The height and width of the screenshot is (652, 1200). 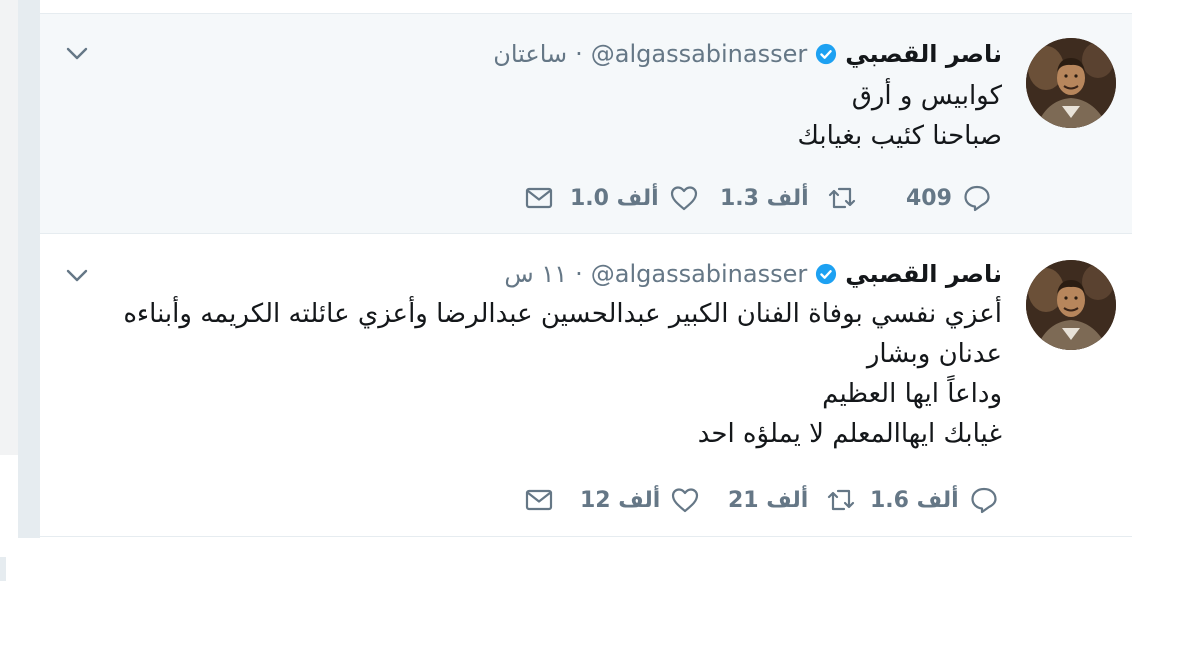 What do you see at coordinates (899, 136) in the screenshot?
I see `tweet-text-line: صباحنا كئيب بغيابك` at bounding box center [899, 136].